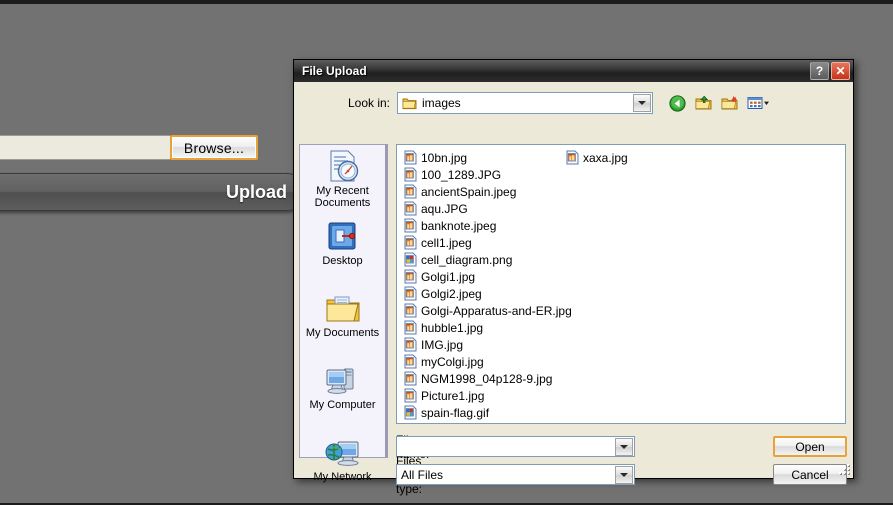  Describe the element at coordinates (342, 405) in the screenshot. I see `place-label: My Computer` at that location.